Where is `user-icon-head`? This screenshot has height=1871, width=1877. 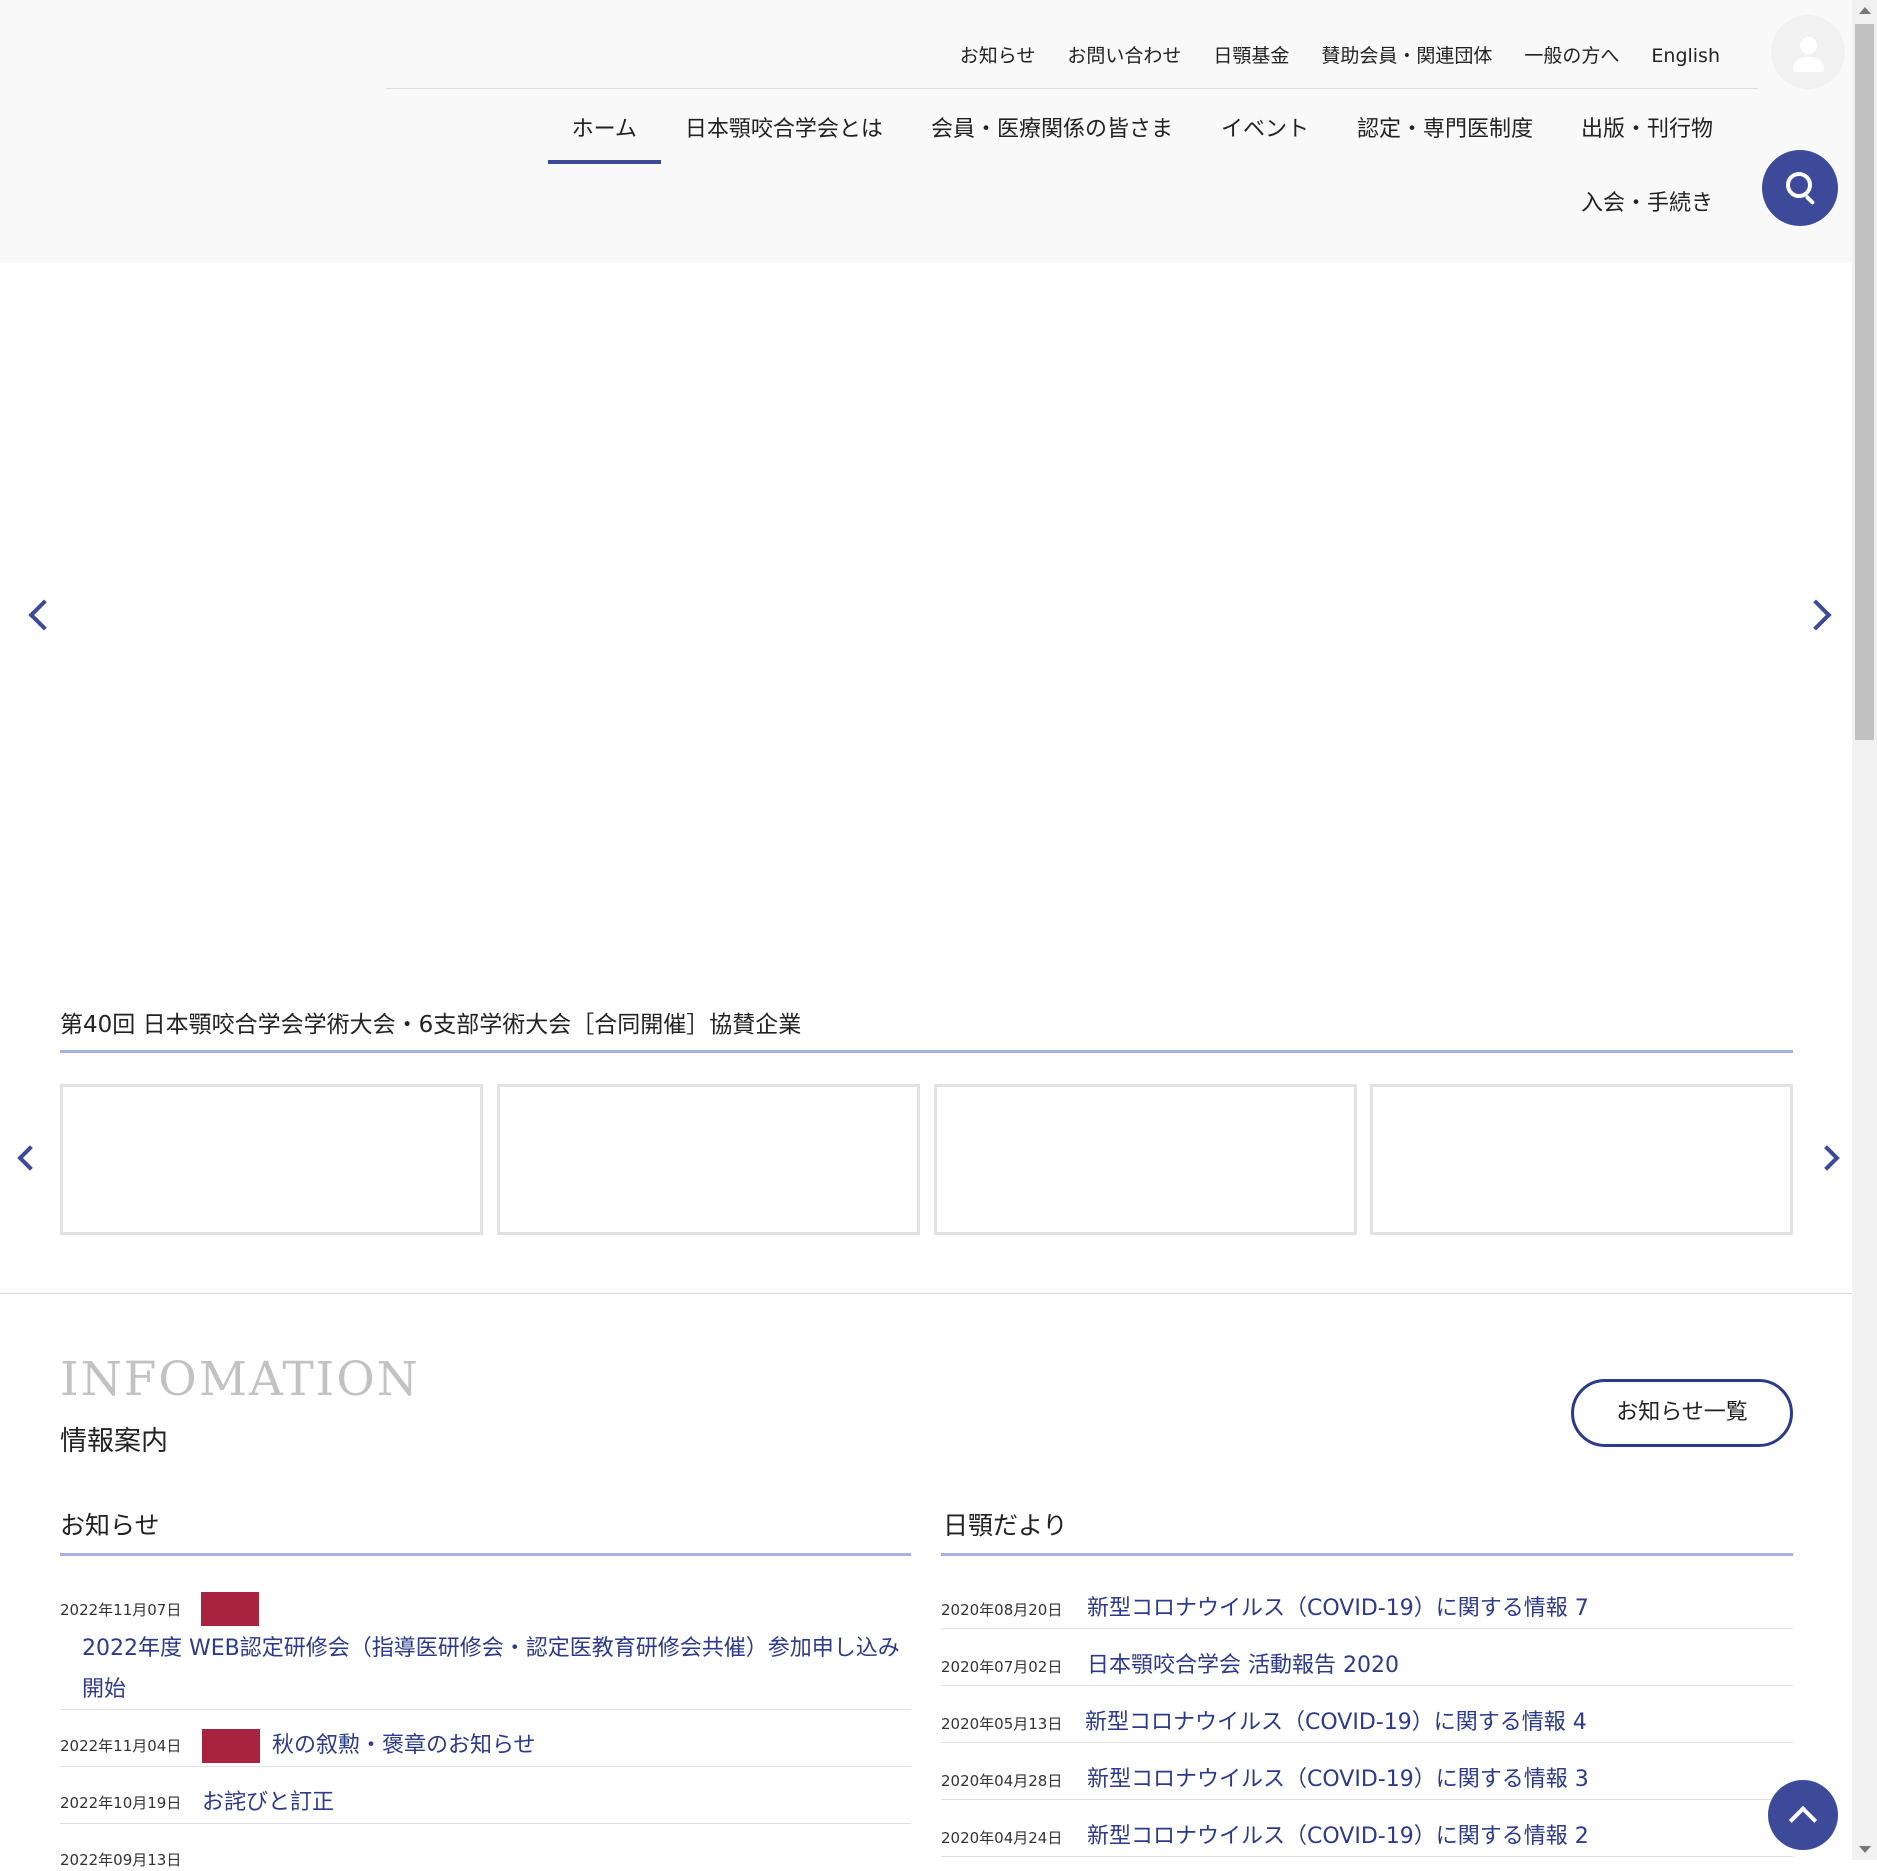
user-icon-head is located at coordinates (1808, 45).